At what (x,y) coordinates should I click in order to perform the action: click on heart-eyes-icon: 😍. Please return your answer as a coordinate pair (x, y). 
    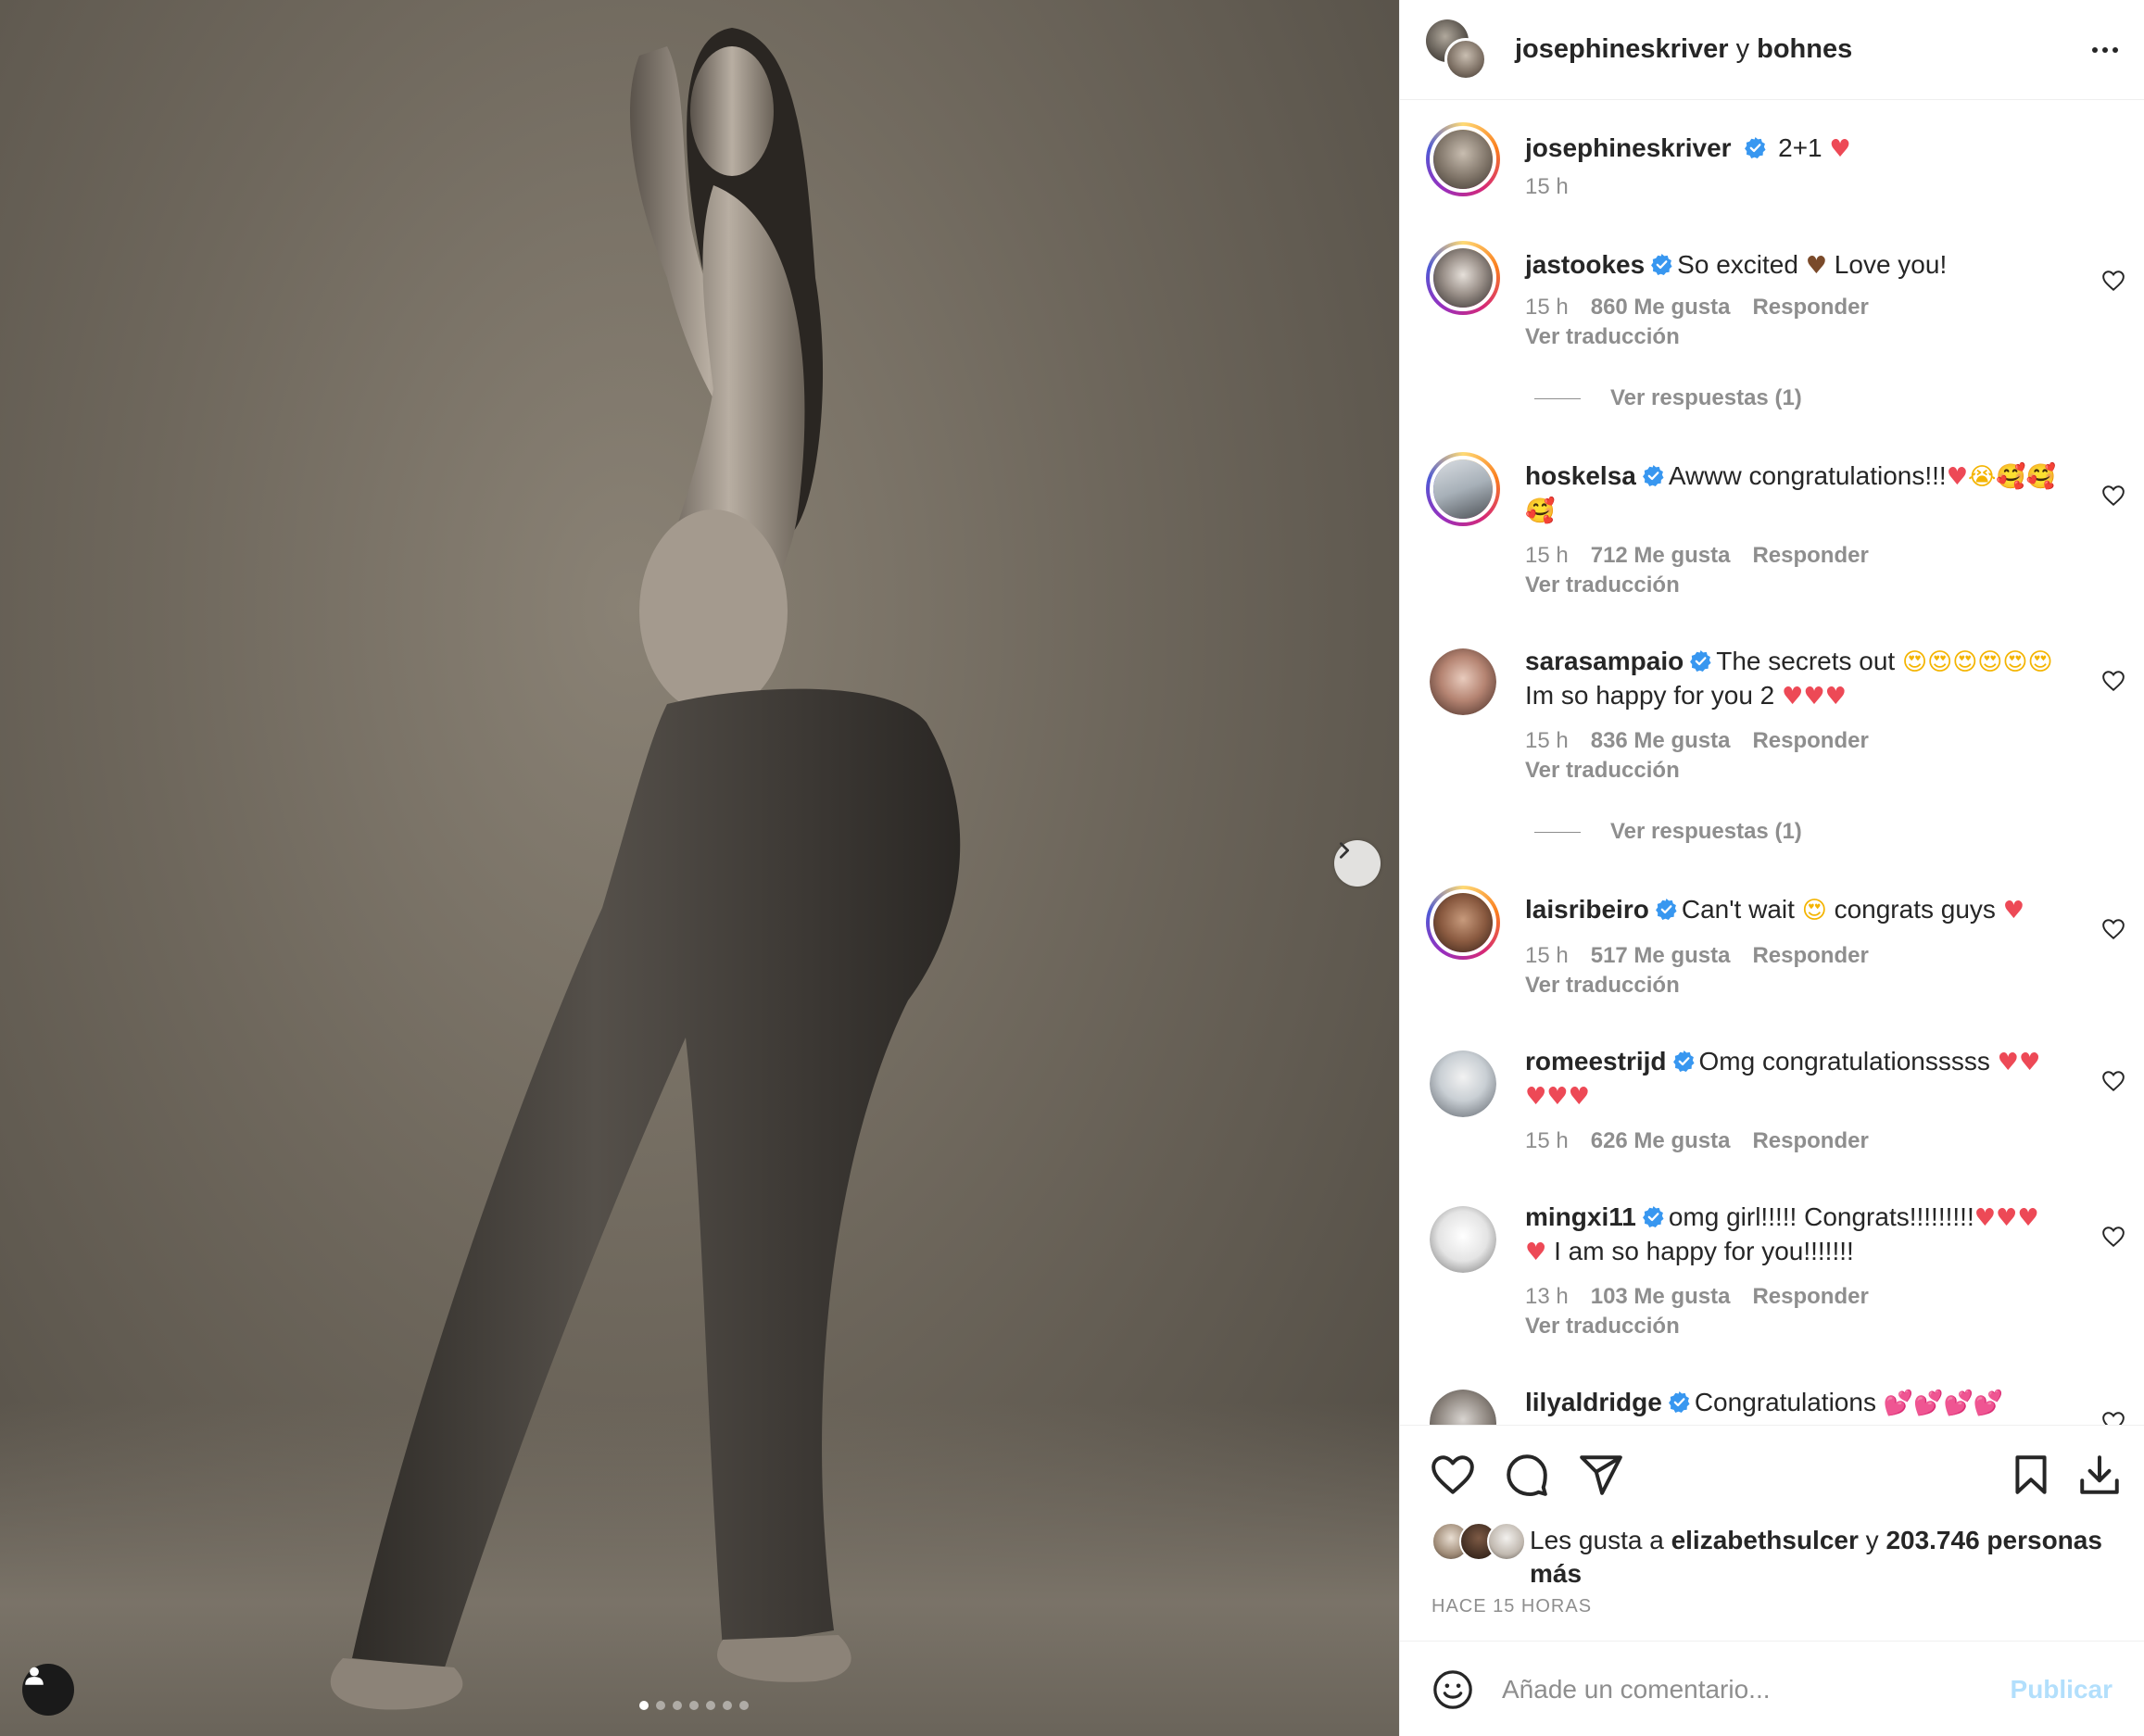
    Looking at the image, I should click on (1814, 911).